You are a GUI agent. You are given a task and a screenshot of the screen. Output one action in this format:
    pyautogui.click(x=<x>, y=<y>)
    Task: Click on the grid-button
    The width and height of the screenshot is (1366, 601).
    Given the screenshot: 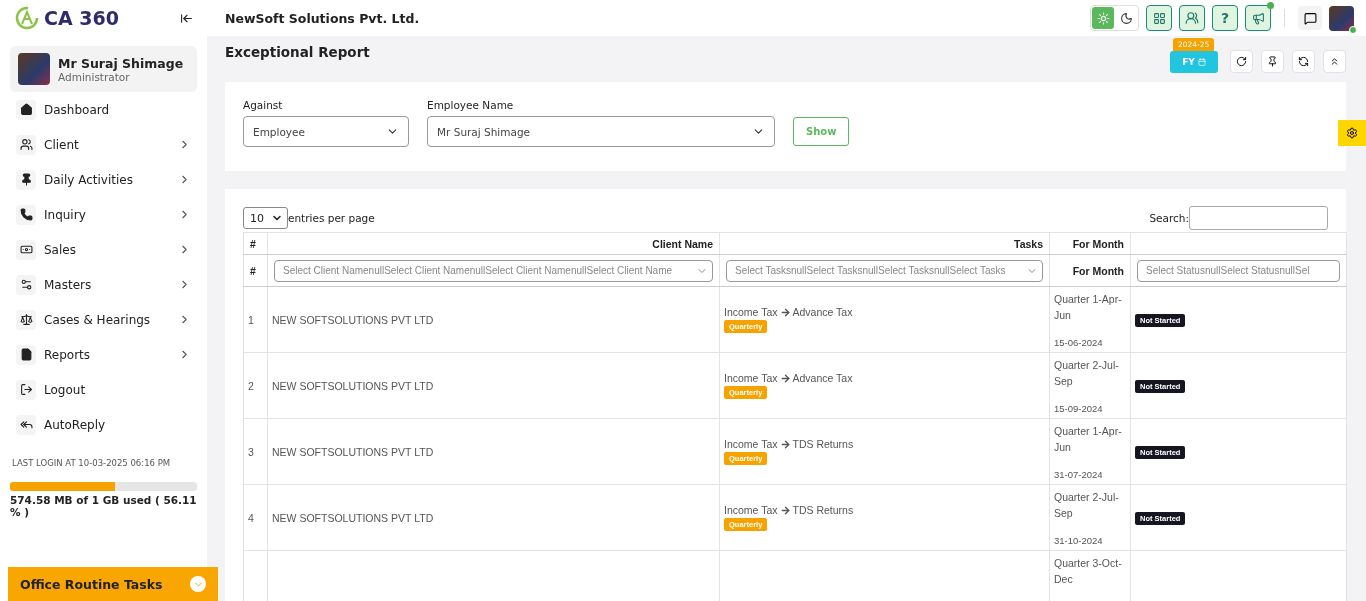 What is the action you would take?
    pyautogui.click(x=1159, y=18)
    